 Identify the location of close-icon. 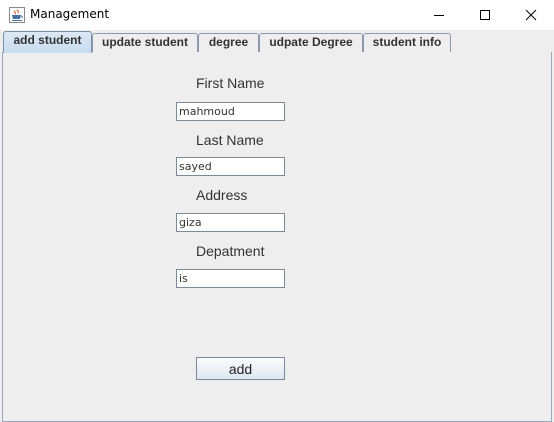
(531, 15).